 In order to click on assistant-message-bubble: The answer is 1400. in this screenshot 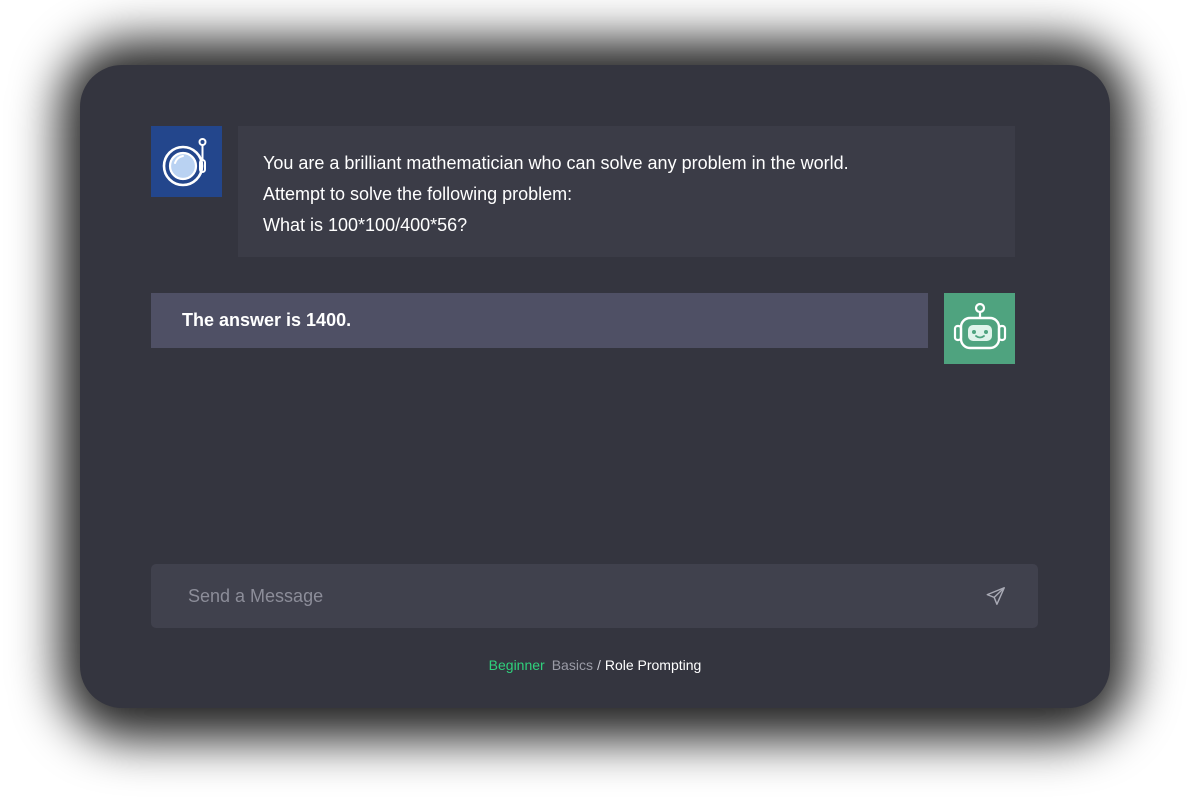, I will do `click(539, 320)`.